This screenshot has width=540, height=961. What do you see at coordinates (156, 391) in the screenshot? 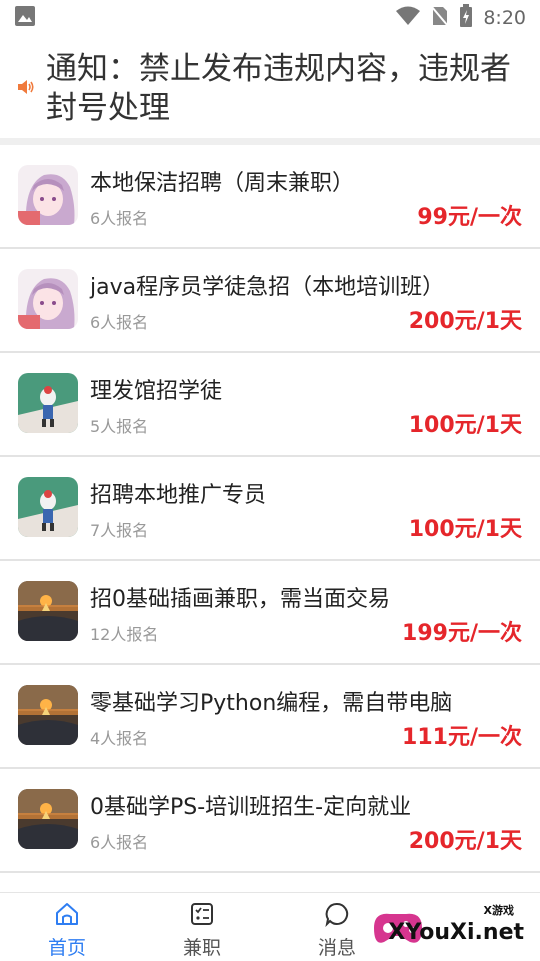
I see `job-title: 理发馆招学徒` at bounding box center [156, 391].